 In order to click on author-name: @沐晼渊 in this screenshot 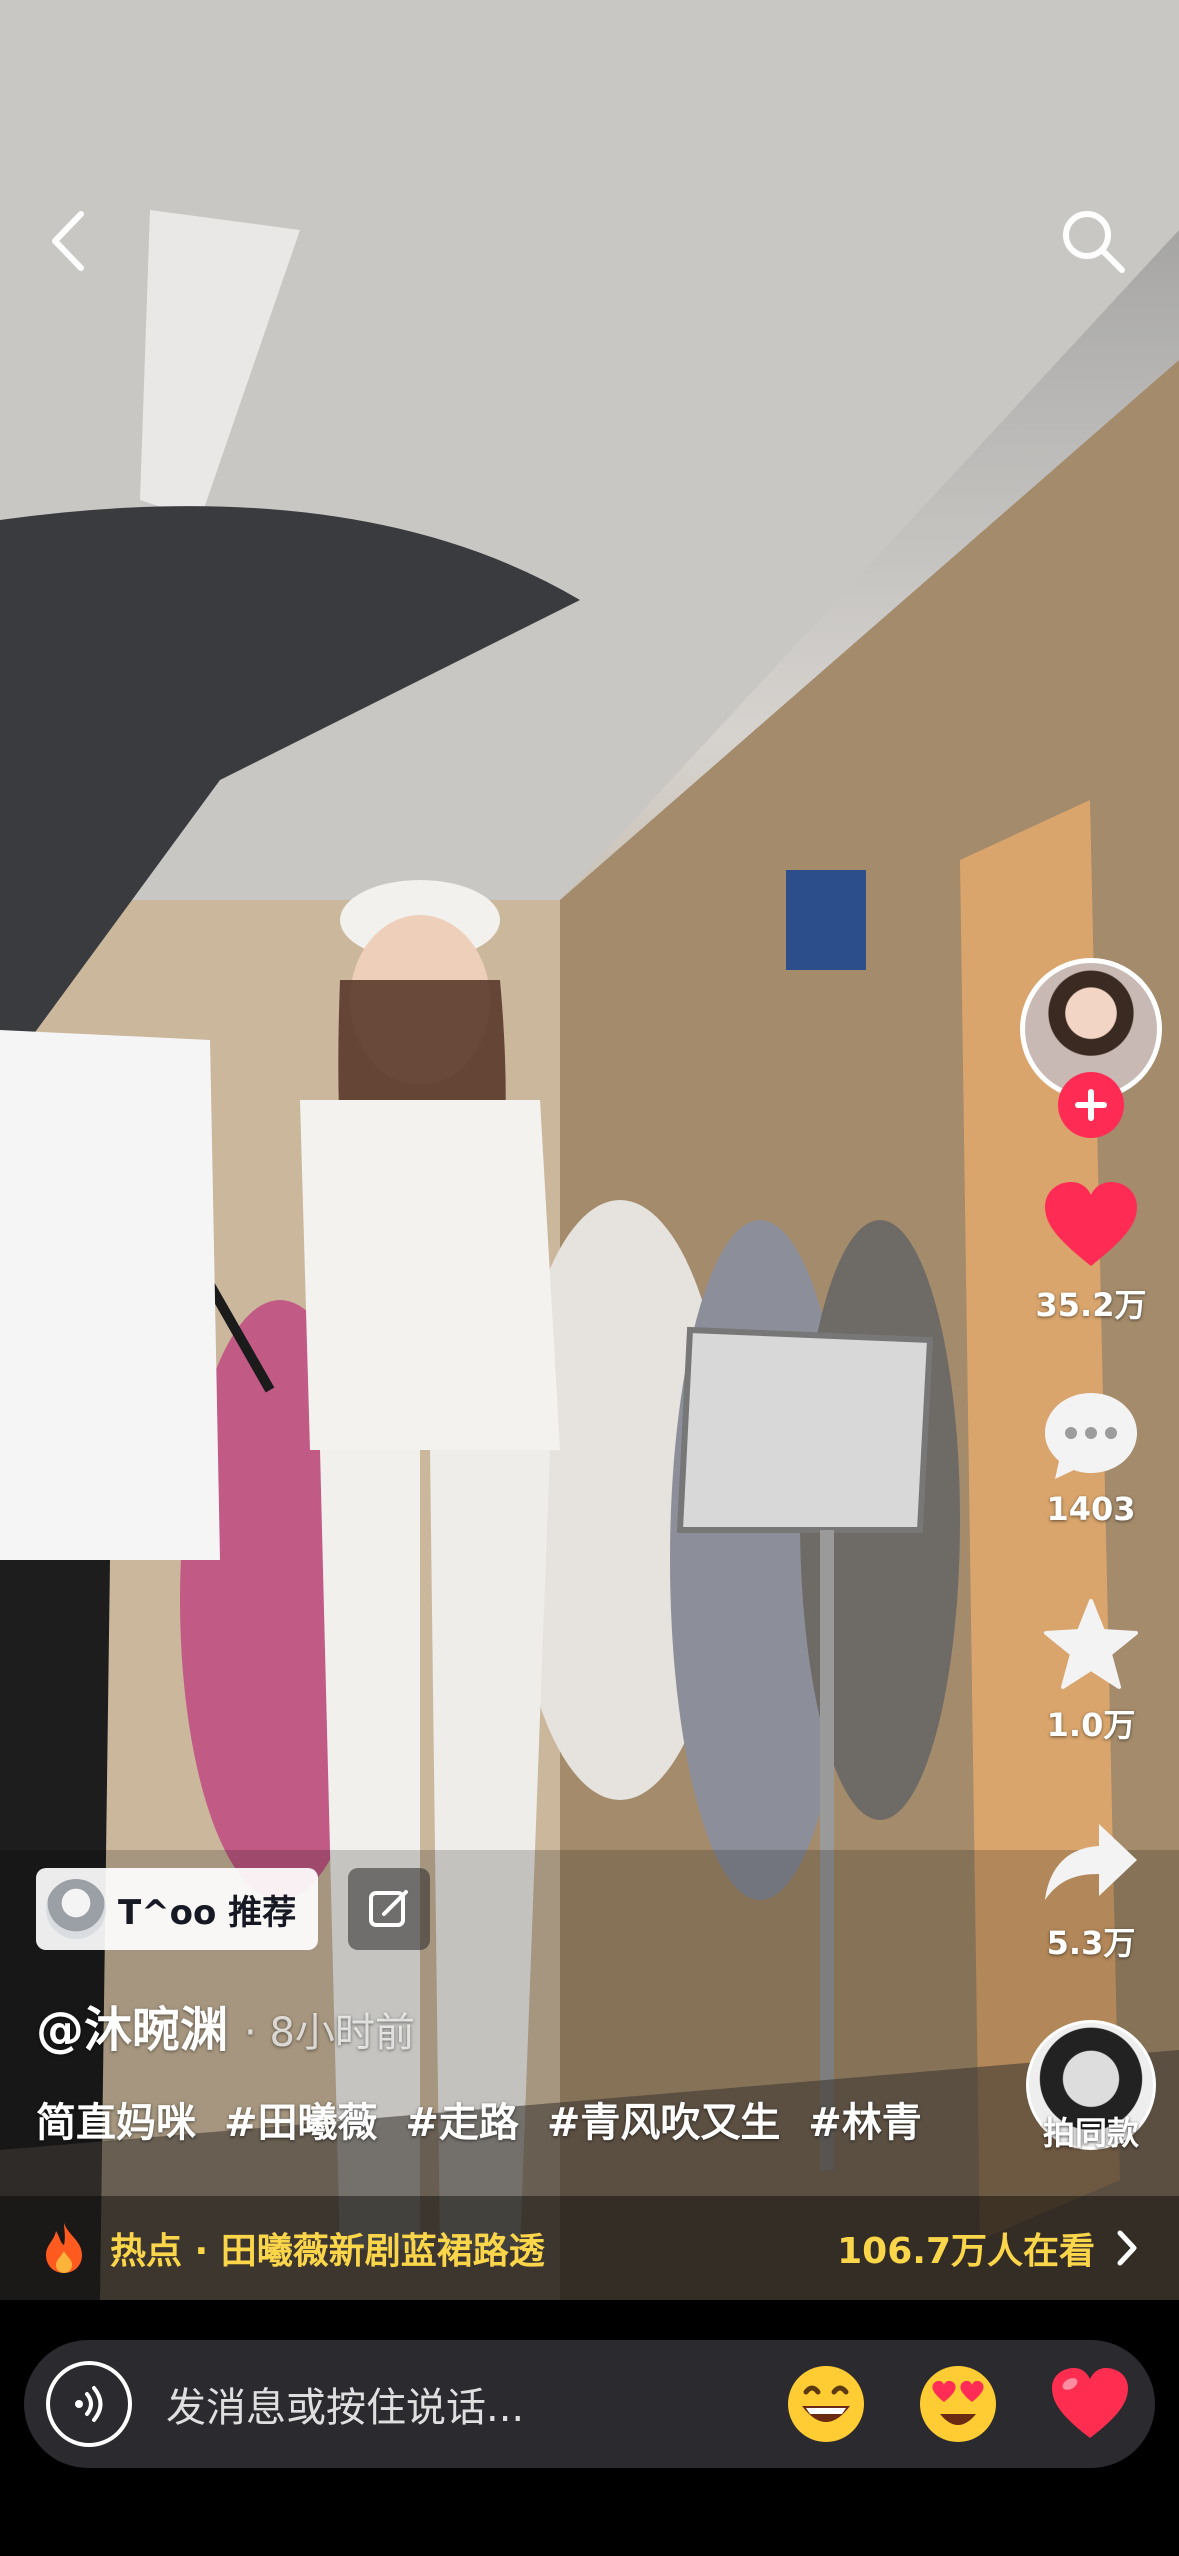, I will do `click(132, 2025)`.